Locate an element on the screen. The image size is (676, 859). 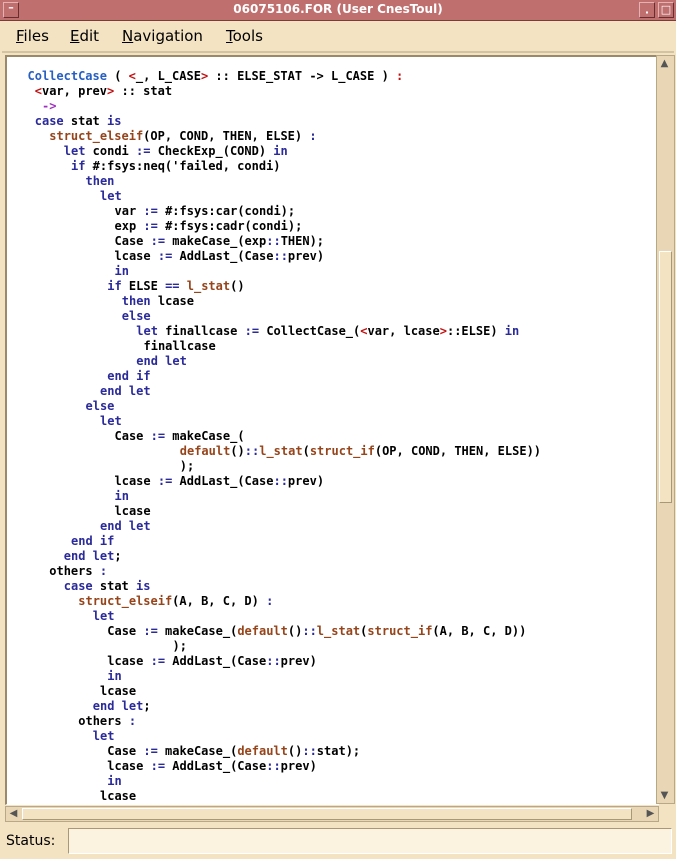
code-token: > is located at coordinates (443, 331).